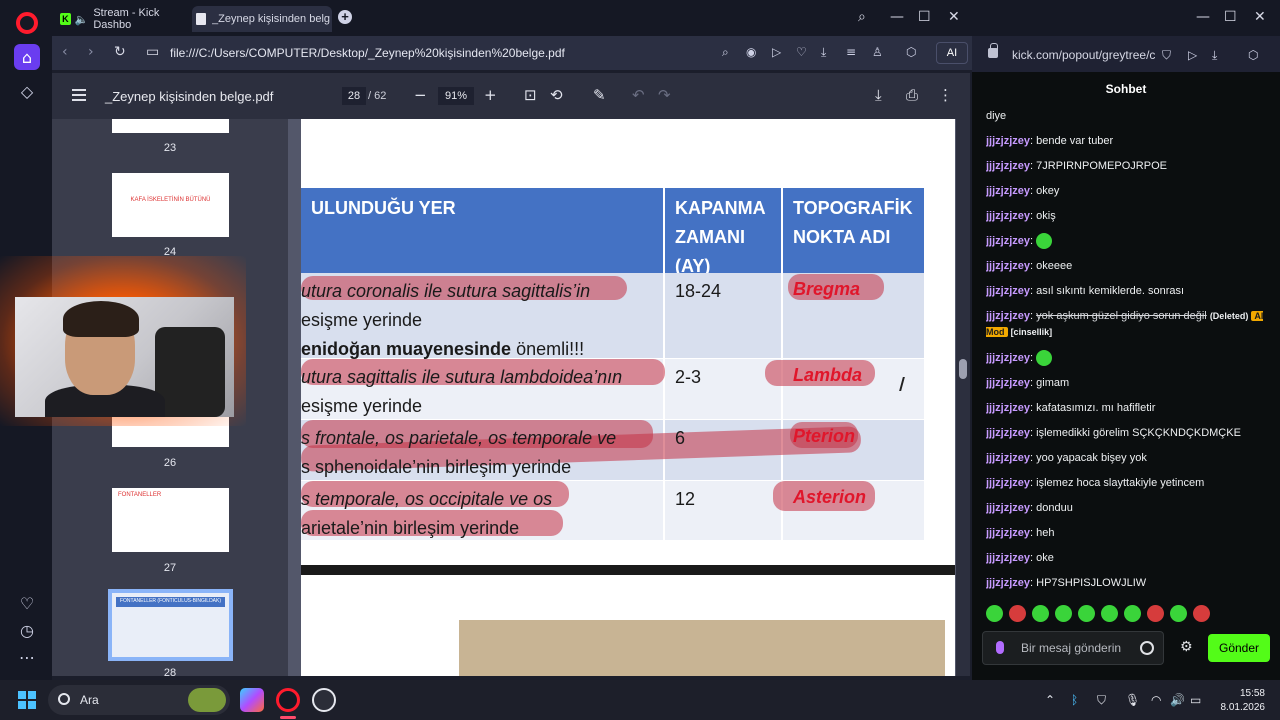 The image size is (1280, 720). I want to click on home-icon: ⌂, so click(27, 57).